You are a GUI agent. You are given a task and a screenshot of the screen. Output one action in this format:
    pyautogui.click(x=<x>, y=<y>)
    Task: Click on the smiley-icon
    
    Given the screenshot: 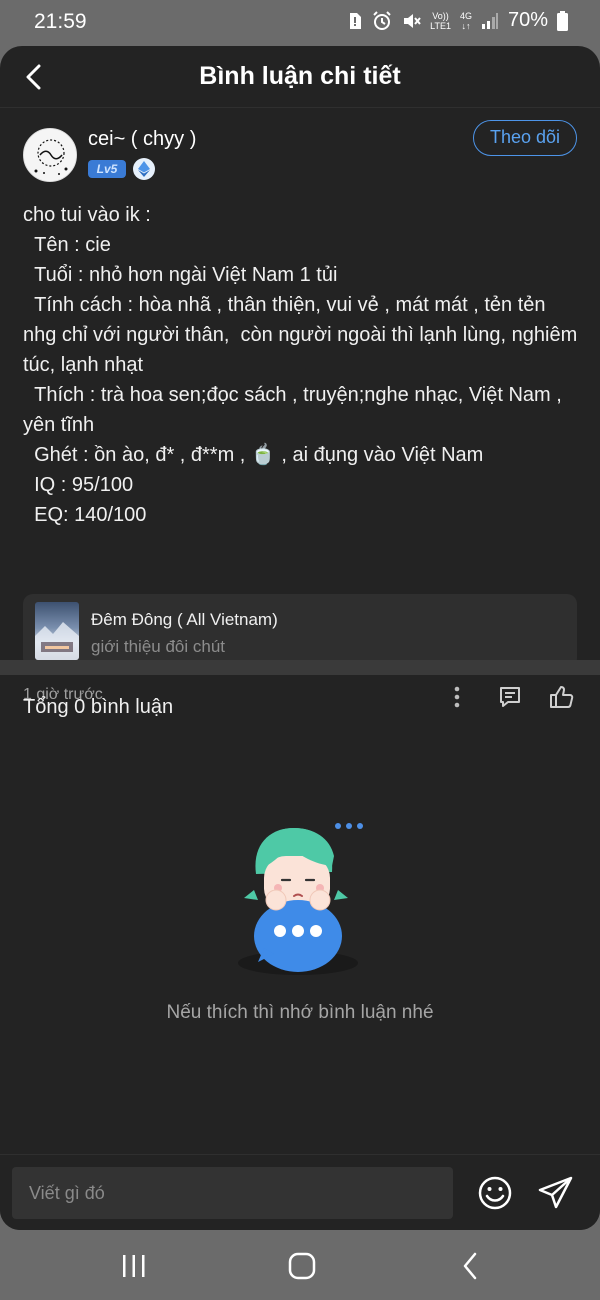 What is the action you would take?
    pyautogui.click(x=495, y=1193)
    